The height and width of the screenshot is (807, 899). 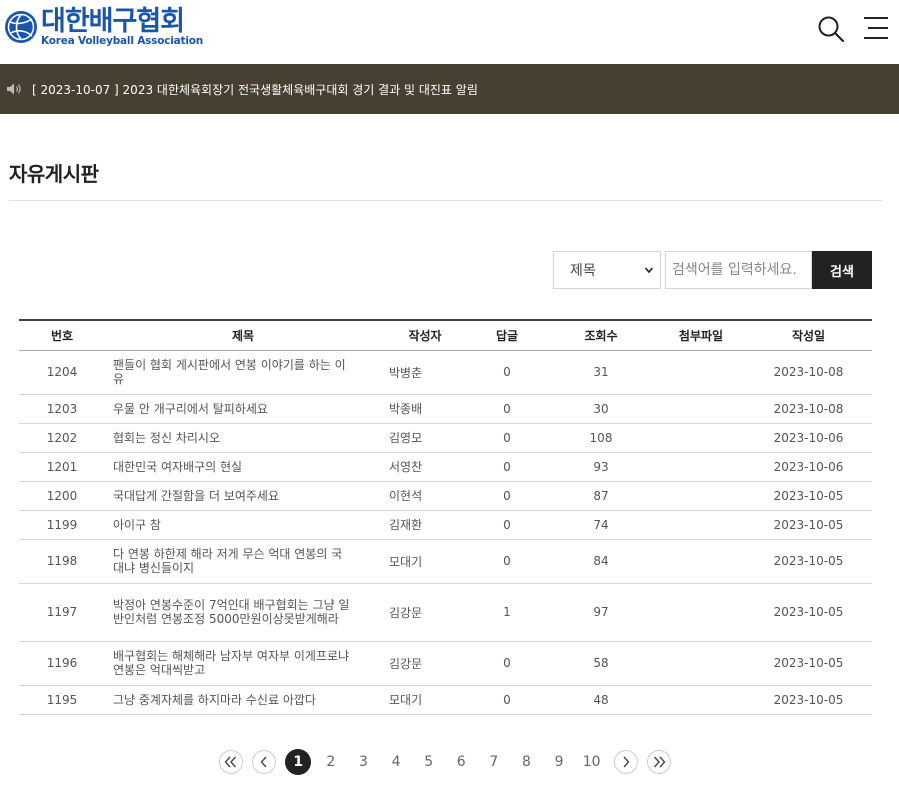 What do you see at coordinates (445, 335) in the screenshot?
I see `table-header-row: 번호 제목 작성자 답글 조회수 첨부파일 작성일` at bounding box center [445, 335].